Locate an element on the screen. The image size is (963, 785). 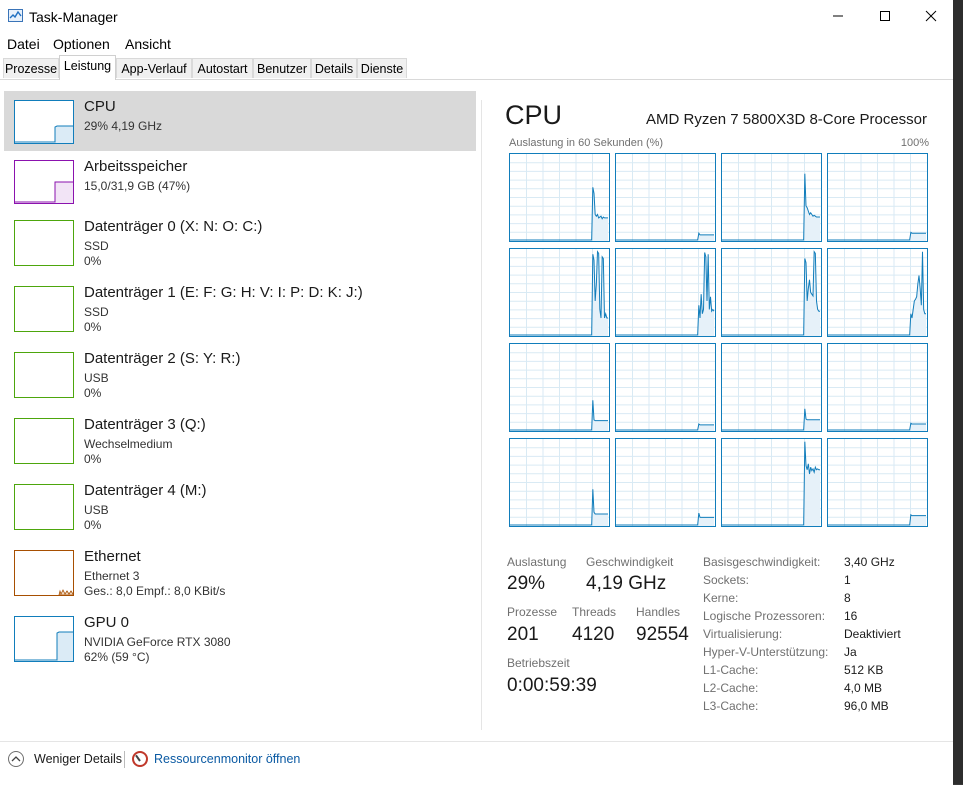
prop-value: 16 is located at coordinates (851, 616).